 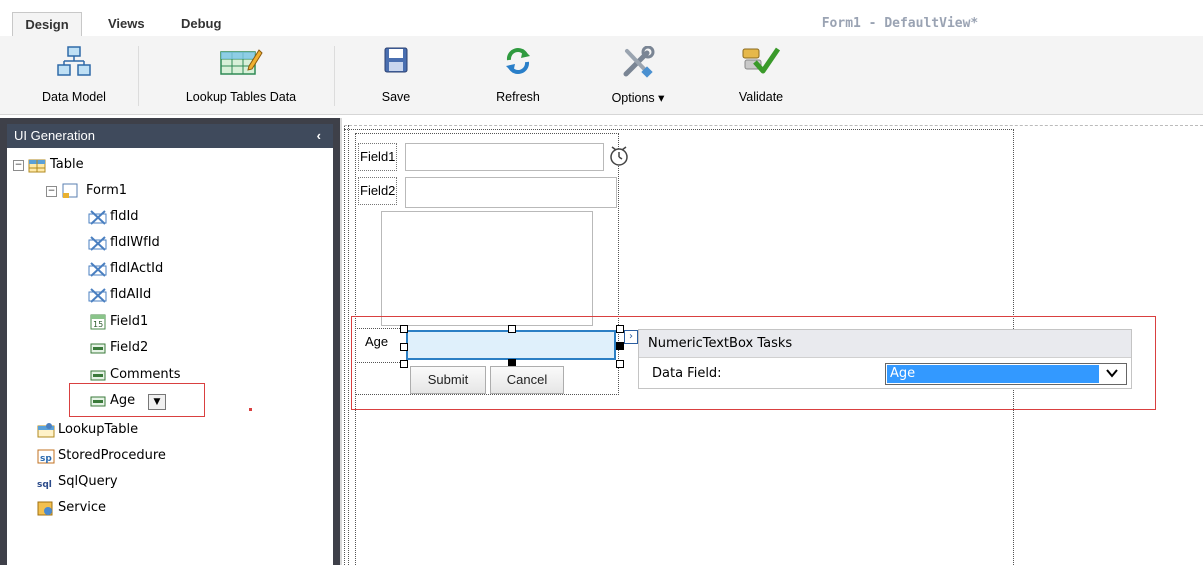 I want to click on tree-label: LookupTable, so click(x=98, y=429).